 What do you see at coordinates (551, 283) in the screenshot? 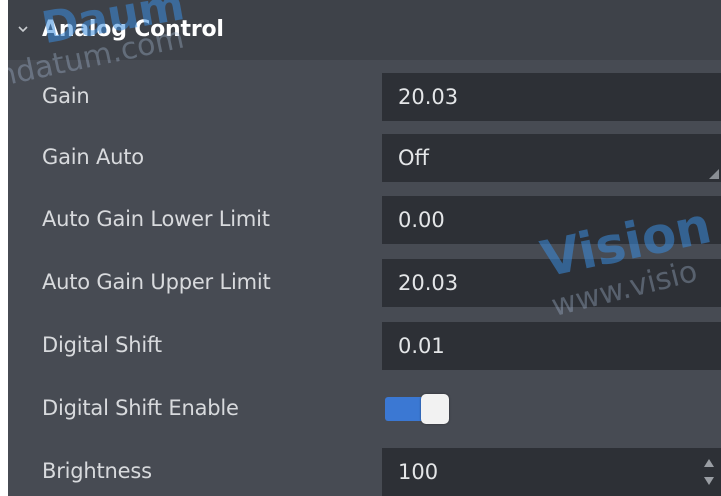
I see `auto-gain-upper-limit-input: 20.03` at bounding box center [551, 283].